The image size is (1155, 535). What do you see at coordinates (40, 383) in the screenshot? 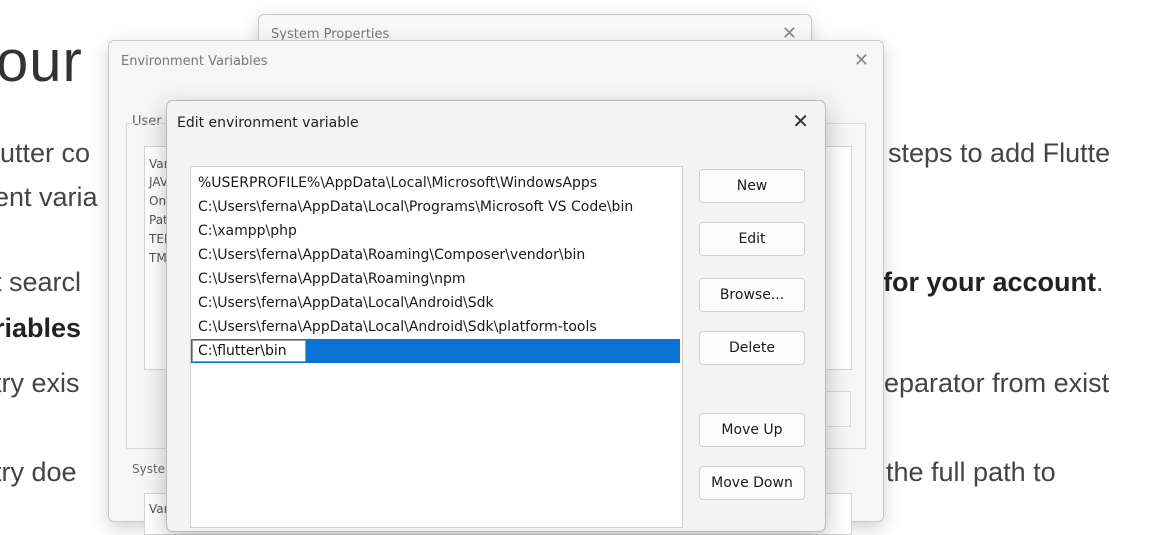
I see `article-line-5-left: try exis` at bounding box center [40, 383].